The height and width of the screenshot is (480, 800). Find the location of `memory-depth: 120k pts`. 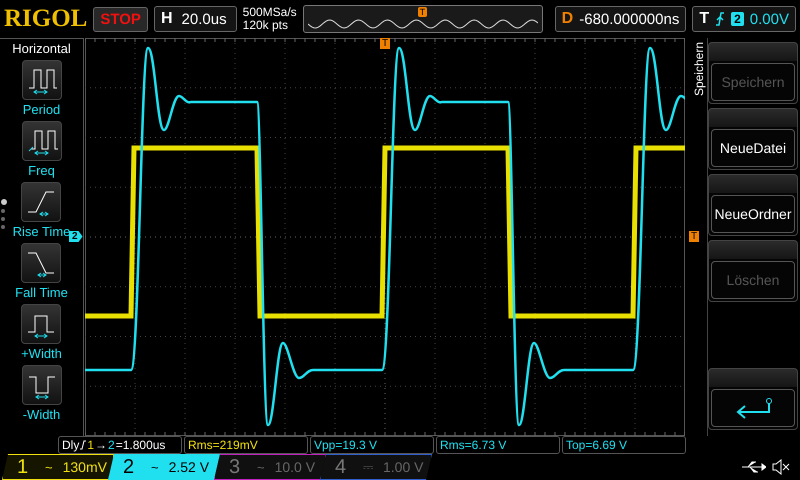

memory-depth: 120k pts is located at coordinates (266, 25).